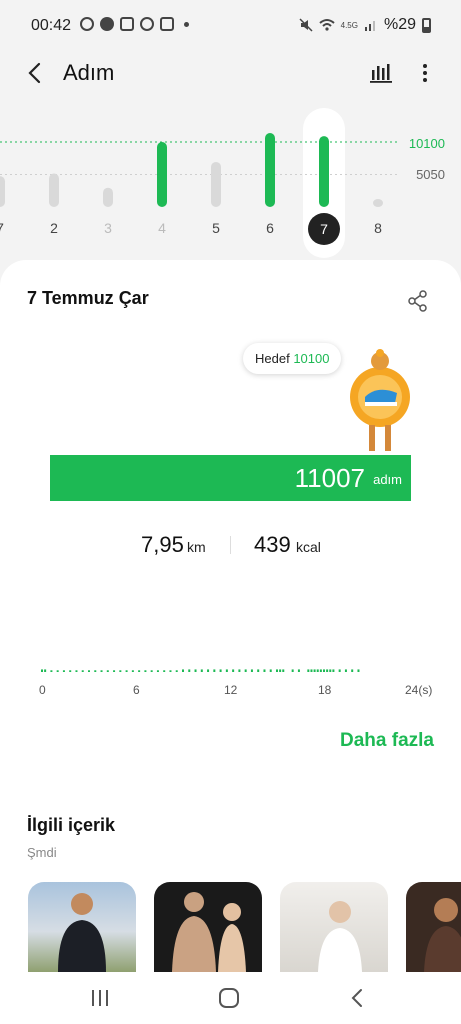  Describe the element at coordinates (127, 24) in the screenshot. I see `package-icon` at that location.